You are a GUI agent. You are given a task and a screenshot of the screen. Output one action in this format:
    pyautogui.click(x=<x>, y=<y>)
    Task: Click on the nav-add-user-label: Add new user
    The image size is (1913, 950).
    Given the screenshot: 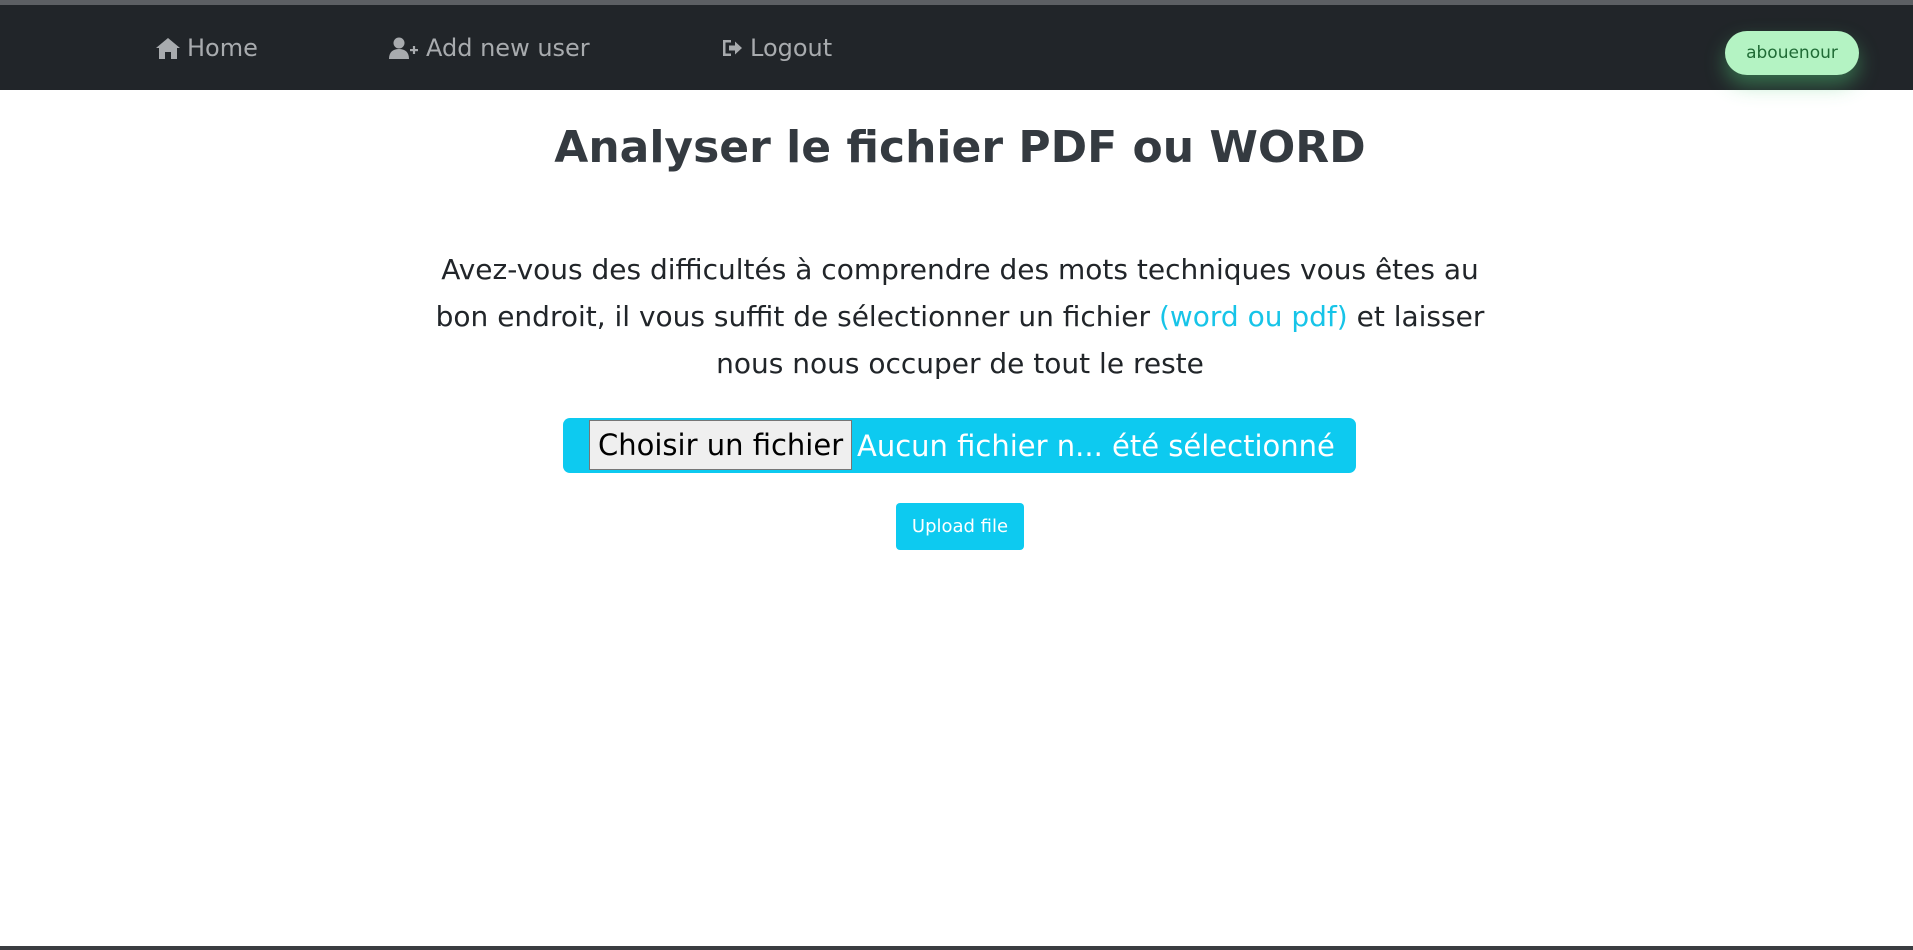 What is the action you would take?
    pyautogui.click(x=508, y=47)
    